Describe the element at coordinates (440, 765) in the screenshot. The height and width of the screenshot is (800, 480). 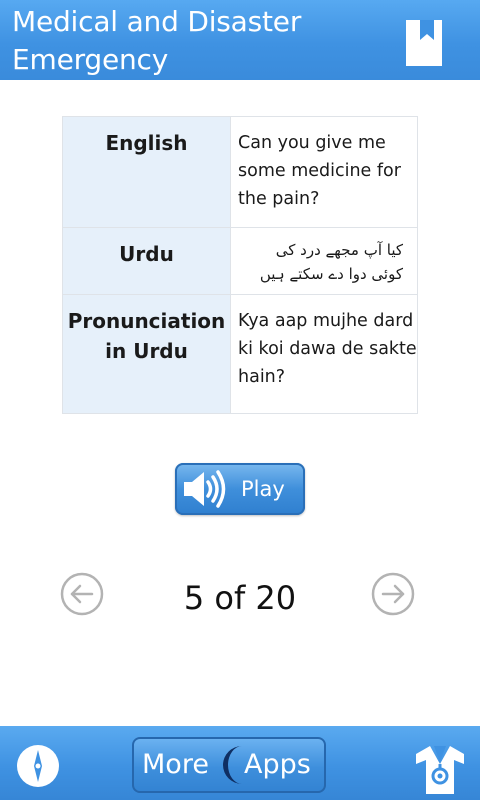
I see `doctor-icon` at that location.